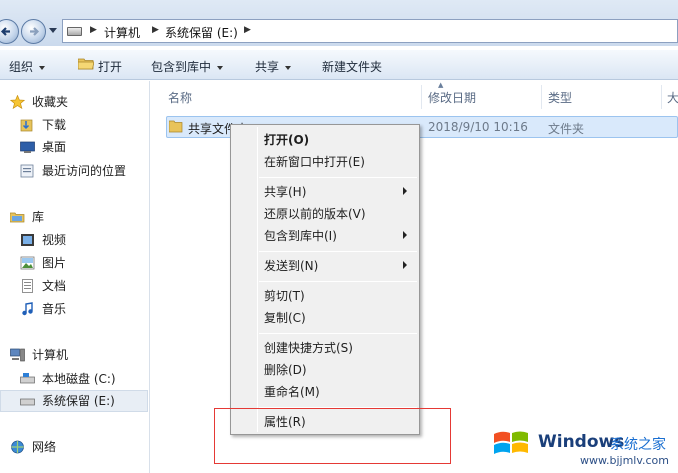  Describe the element at coordinates (17, 102) in the screenshot. I see `star-icon` at that location.